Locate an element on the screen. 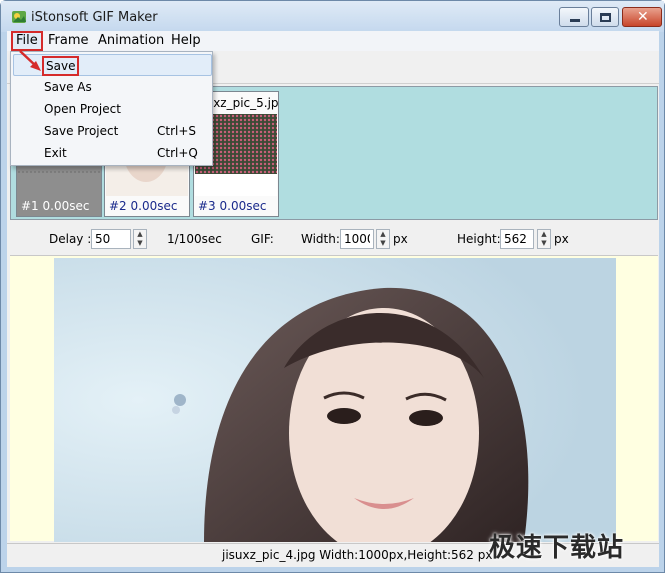  frame-caption: #3 0.00sec is located at coordinates (232, 206).